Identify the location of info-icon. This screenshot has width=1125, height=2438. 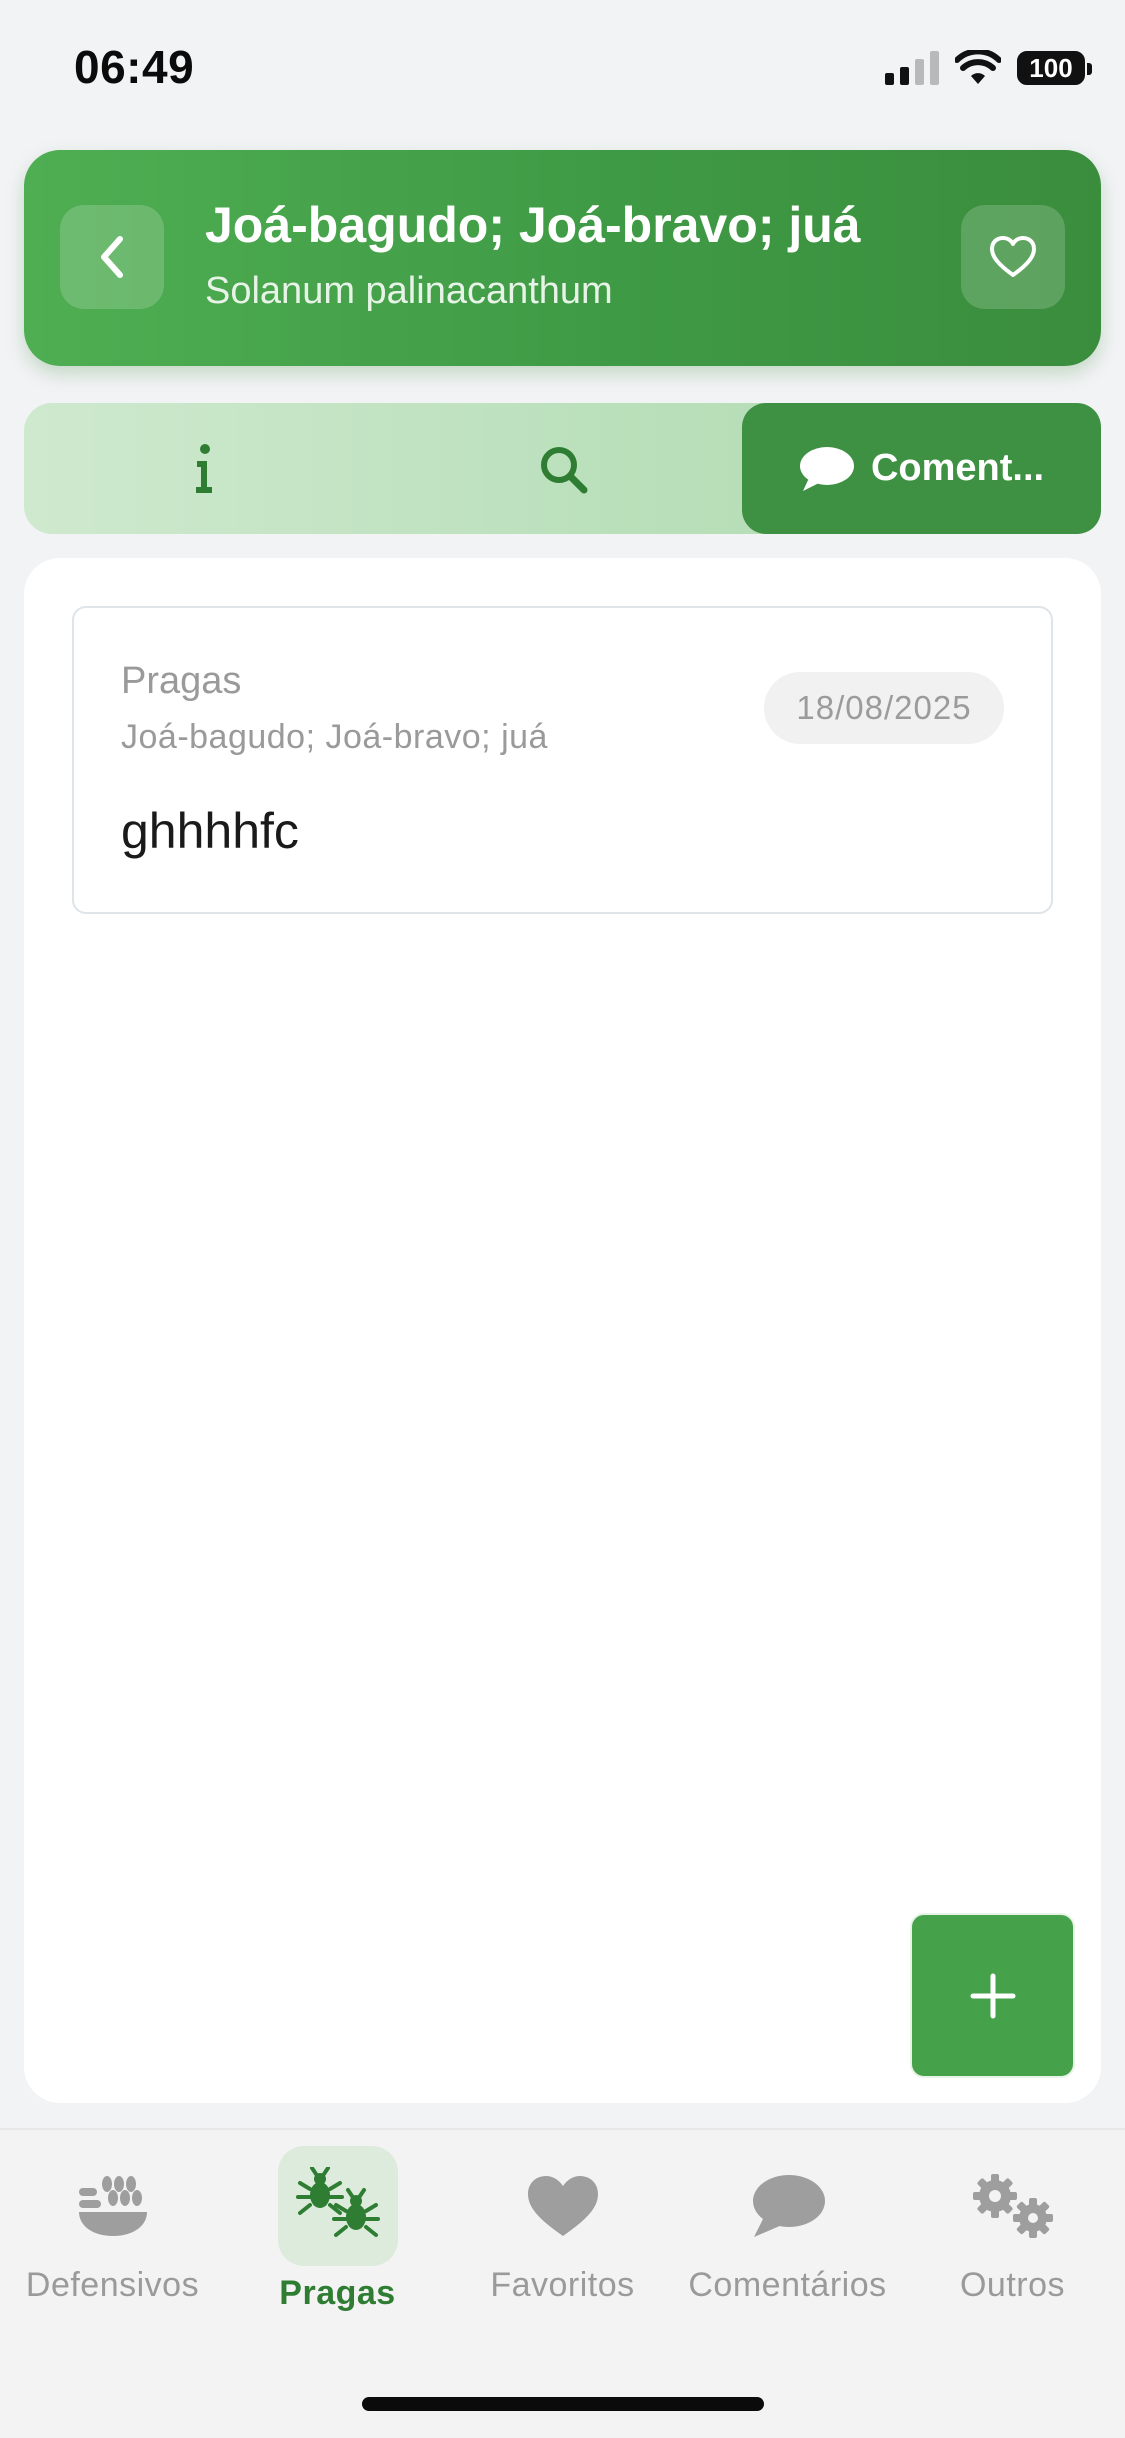
(203, 468).